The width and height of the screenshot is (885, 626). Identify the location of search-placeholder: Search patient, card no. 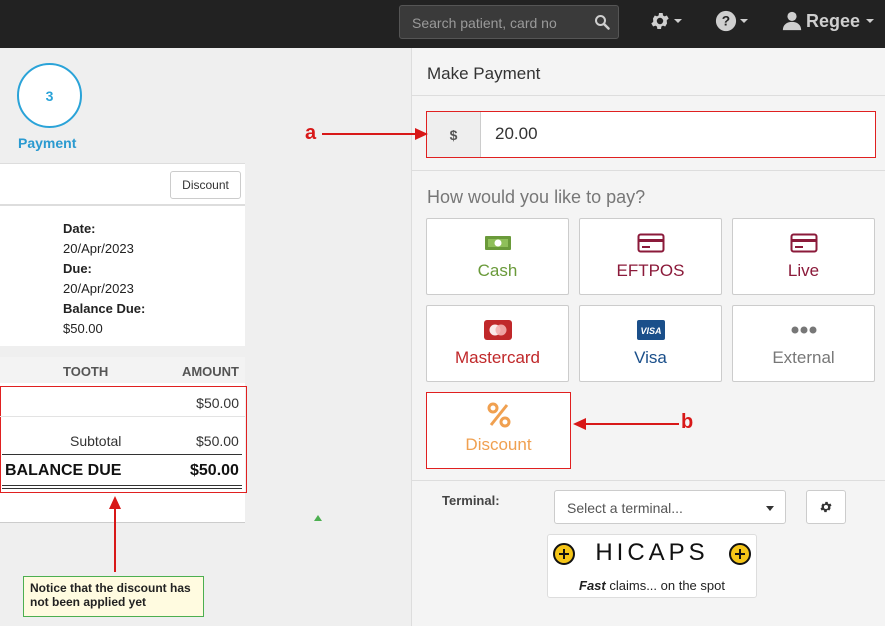
(484, 23).